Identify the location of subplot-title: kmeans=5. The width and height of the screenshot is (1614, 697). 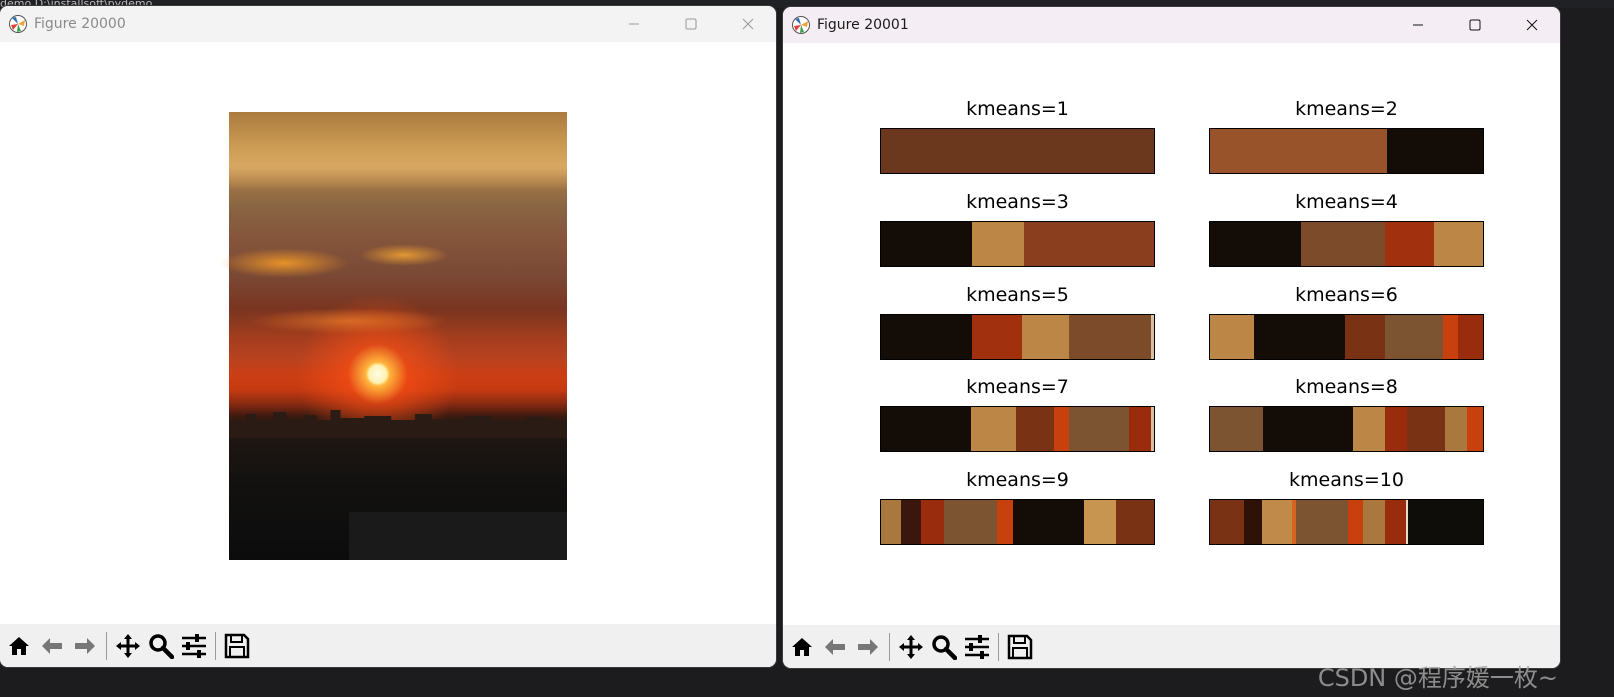
(1017, 295).